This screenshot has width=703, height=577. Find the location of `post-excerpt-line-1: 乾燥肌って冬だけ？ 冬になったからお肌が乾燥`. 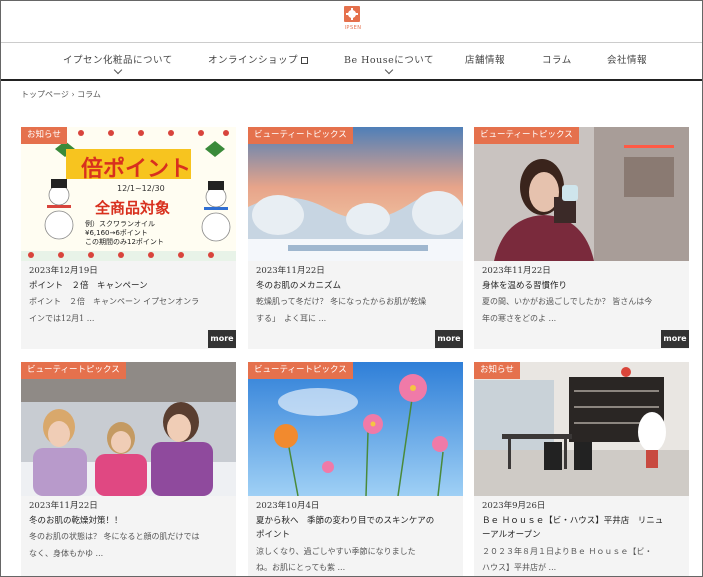

post-excerpt-line-1: 乾燥肌って冬だけ？ 冬になったからお肌が乾燥 is located at coordinates (341, 301).